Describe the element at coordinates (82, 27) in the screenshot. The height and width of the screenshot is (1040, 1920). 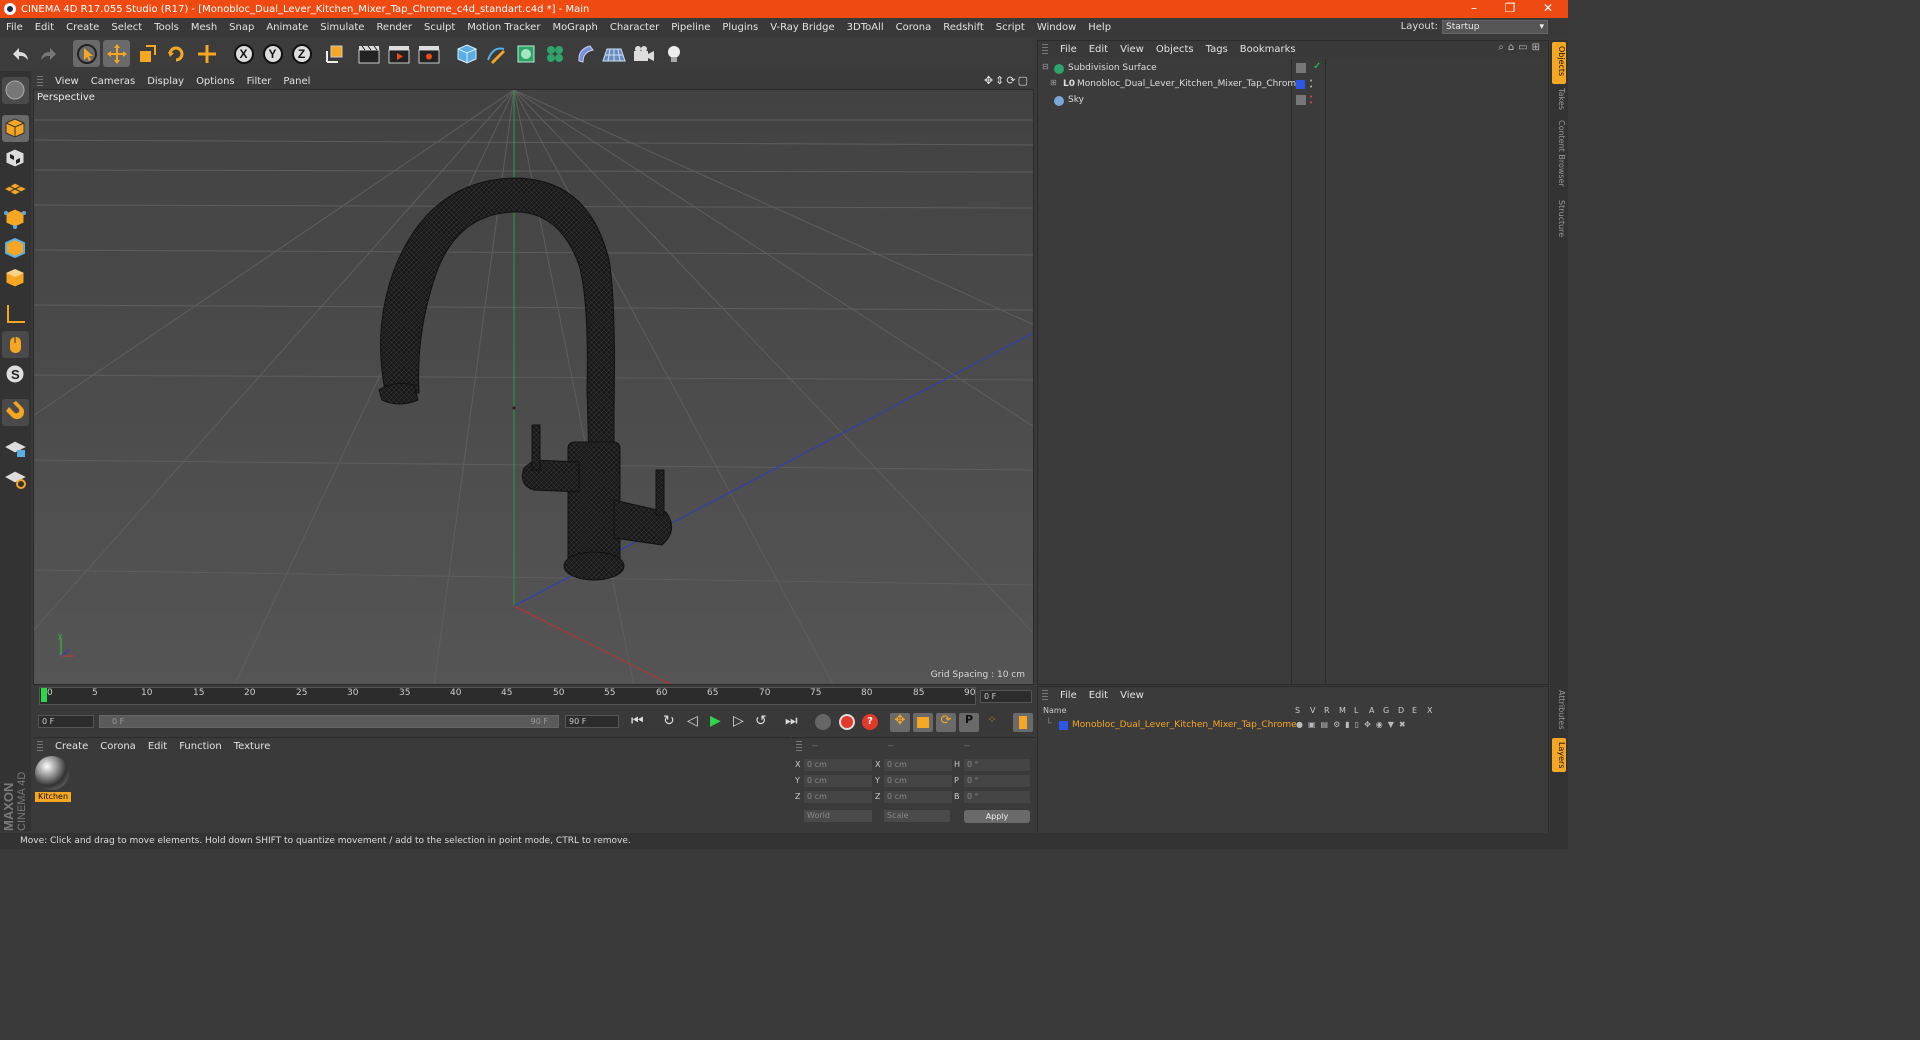
I see `menu-create: Create` at that location.